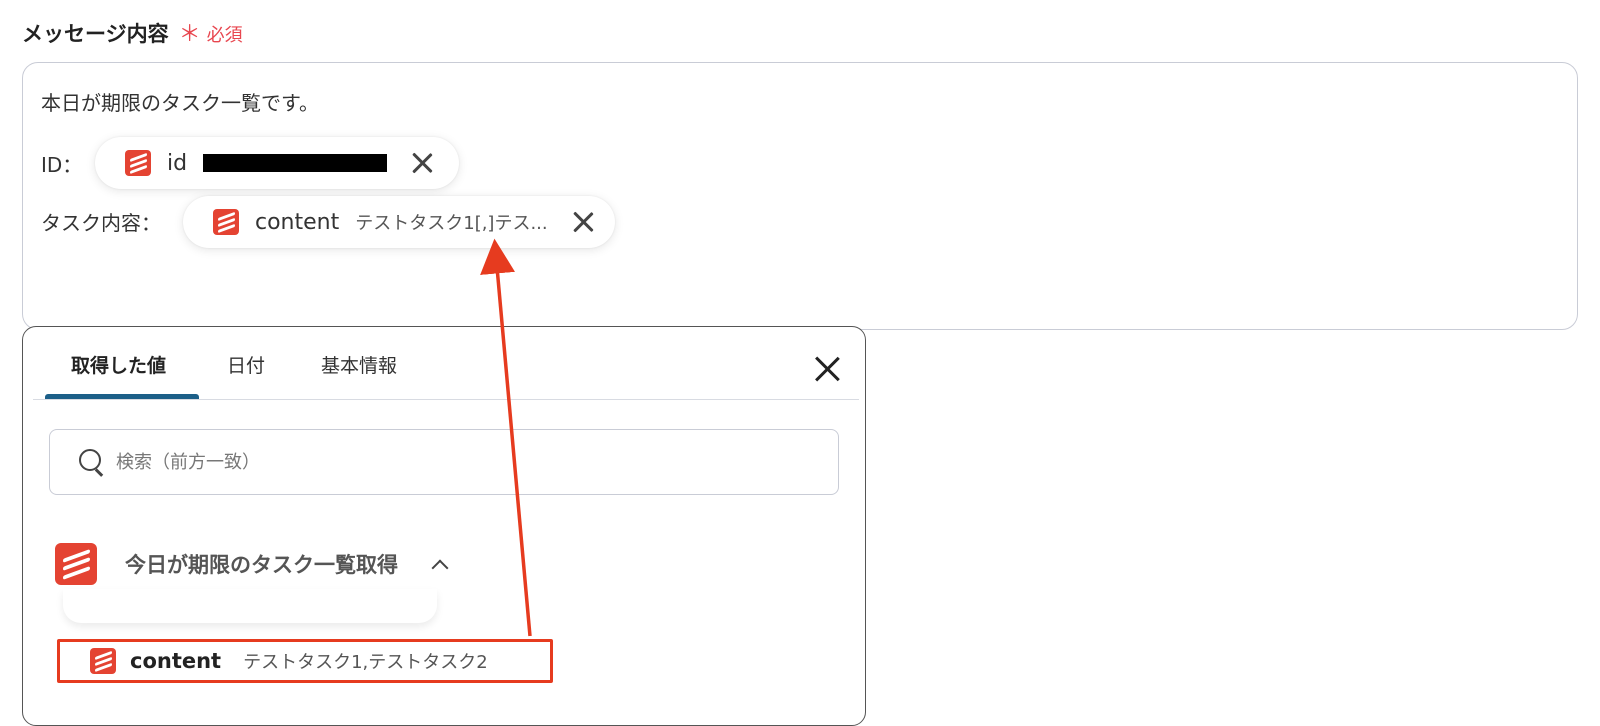 Image resolution: width=1600 pixels, height=726 pixels. Describe the element at coordinates (176, 661) in the screenshot. I see `item-name: content` at that location.